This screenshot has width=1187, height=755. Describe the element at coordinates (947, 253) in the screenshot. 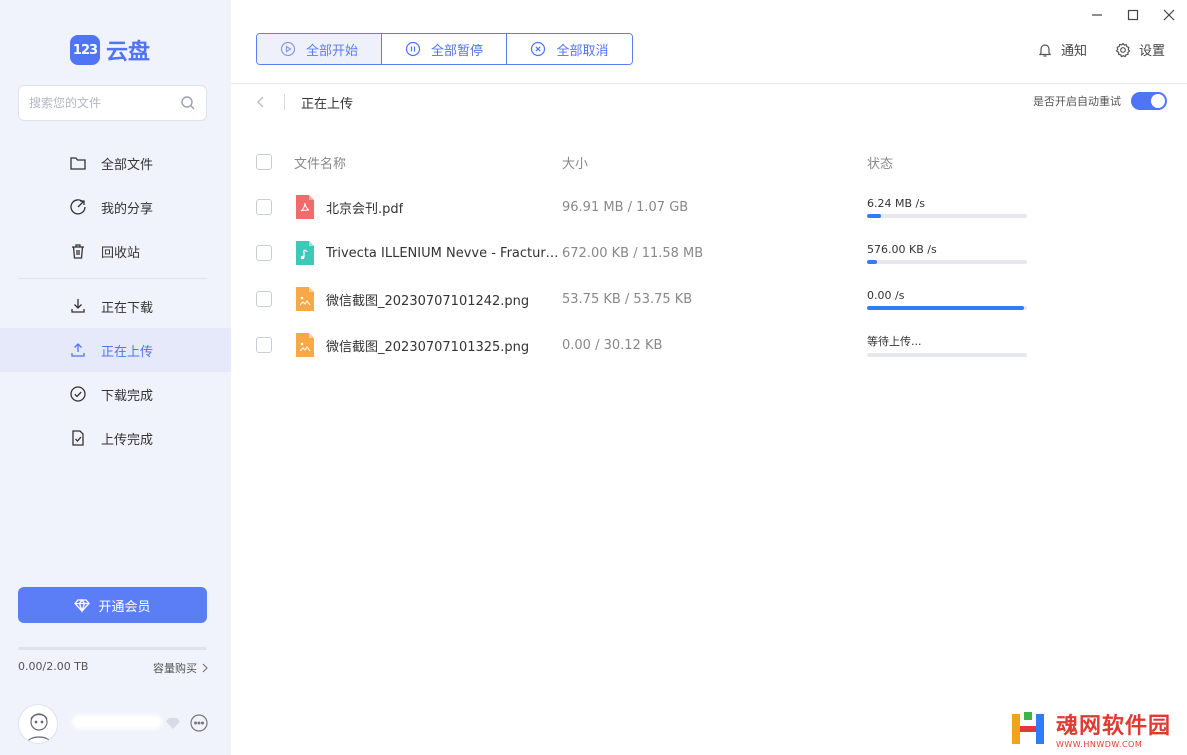

I see `status-cell: 576.00 KB /s` at that location.